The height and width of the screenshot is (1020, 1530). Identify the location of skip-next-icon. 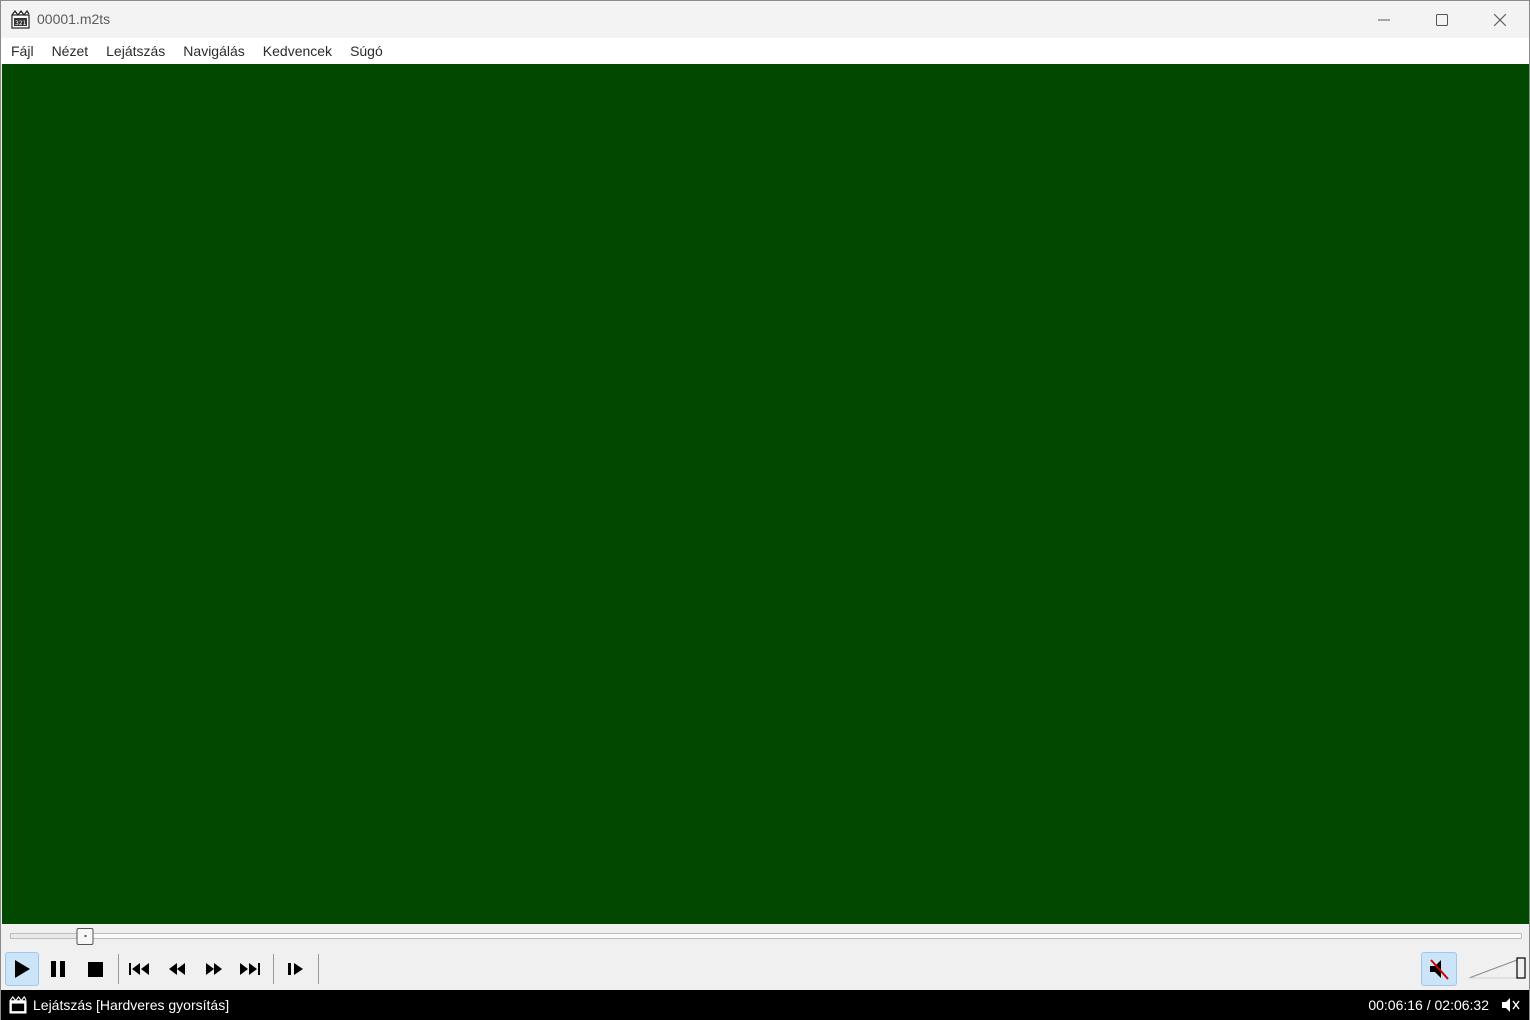
(250, 969).